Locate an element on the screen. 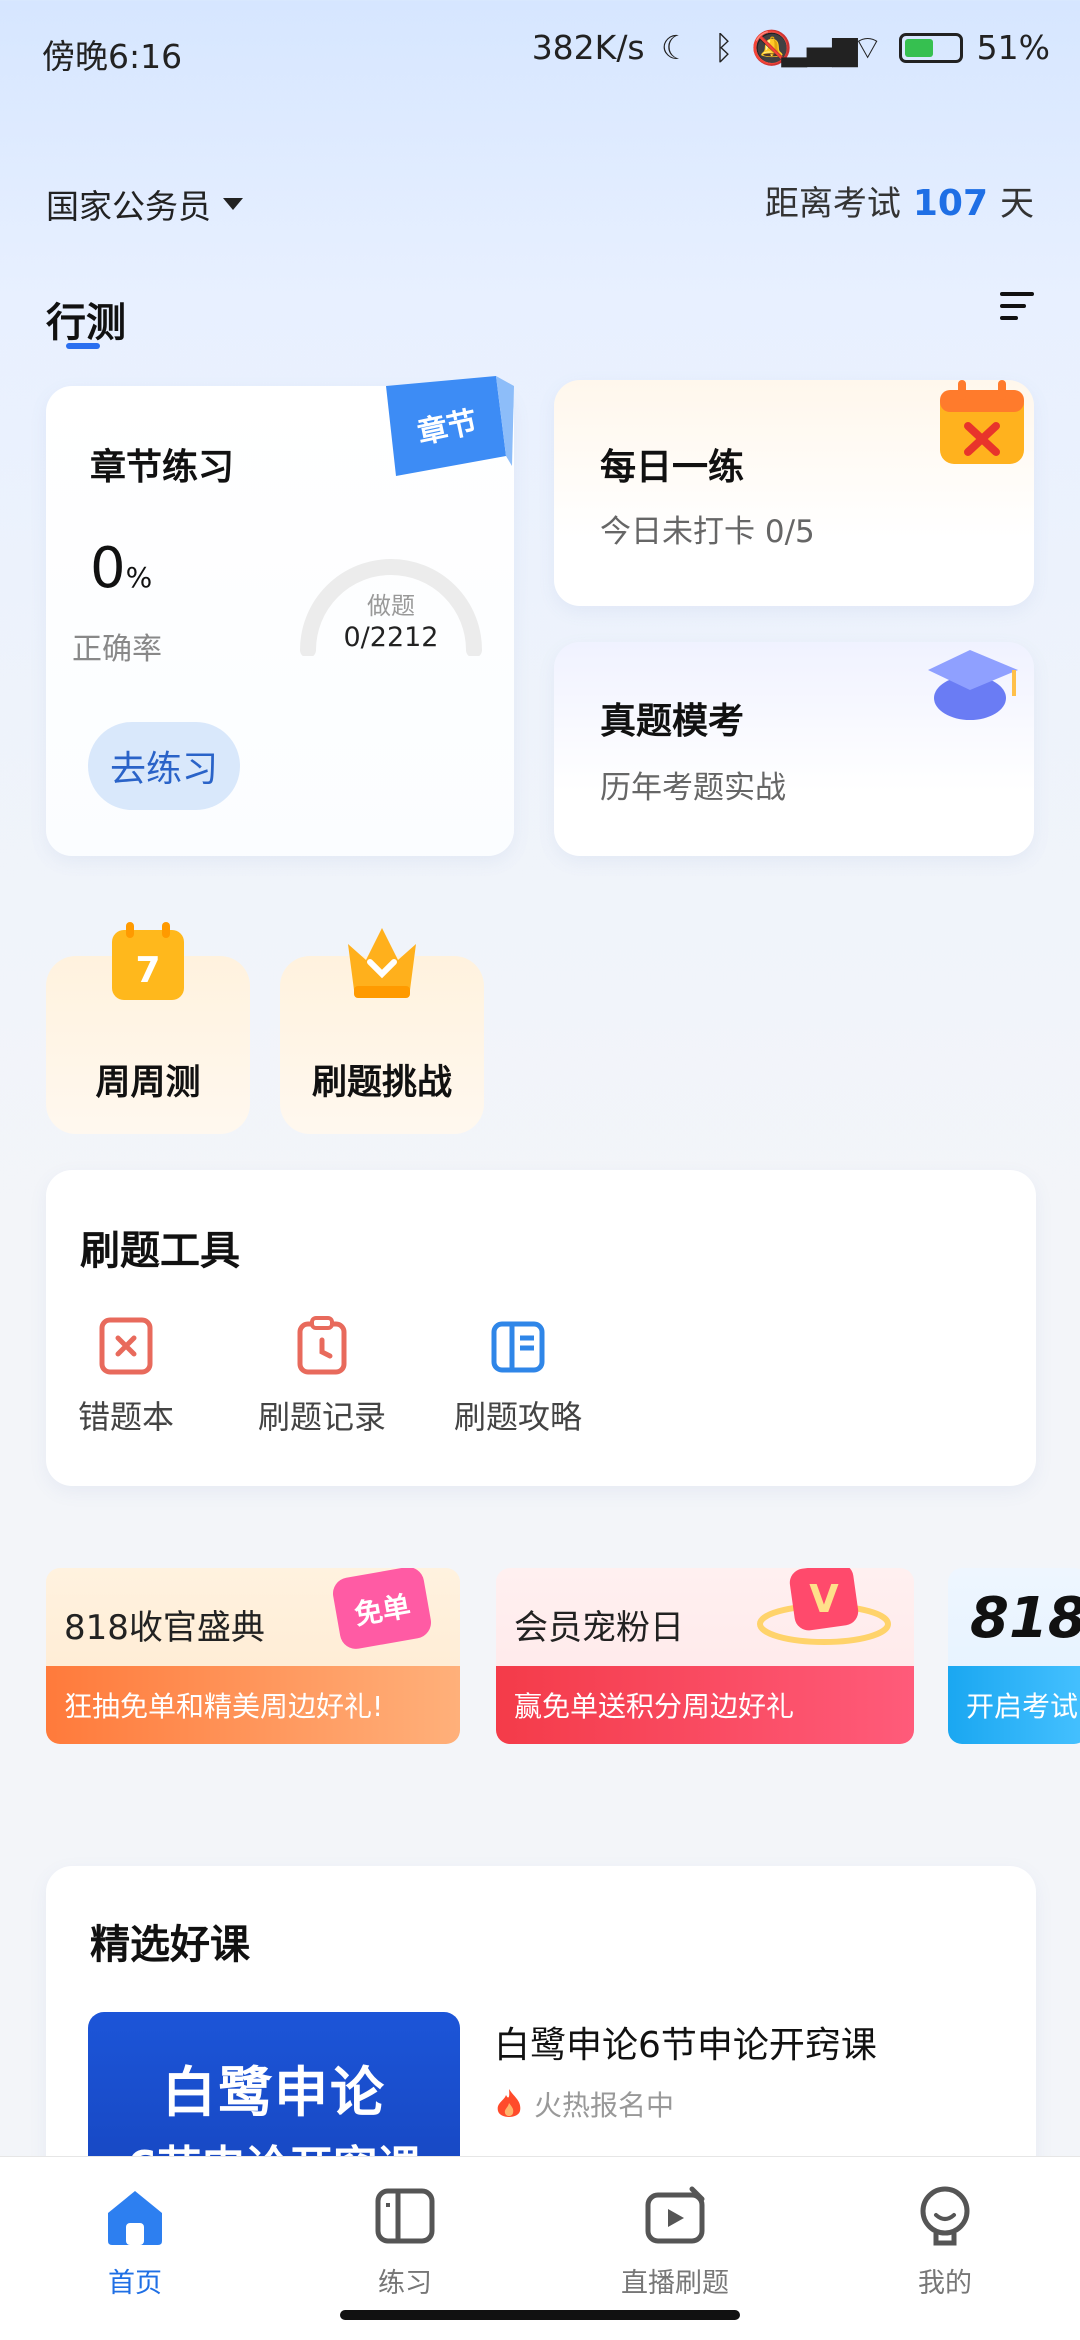 The image size is (1080, 2340). home-indicator is located at coordinates (540, 2315).